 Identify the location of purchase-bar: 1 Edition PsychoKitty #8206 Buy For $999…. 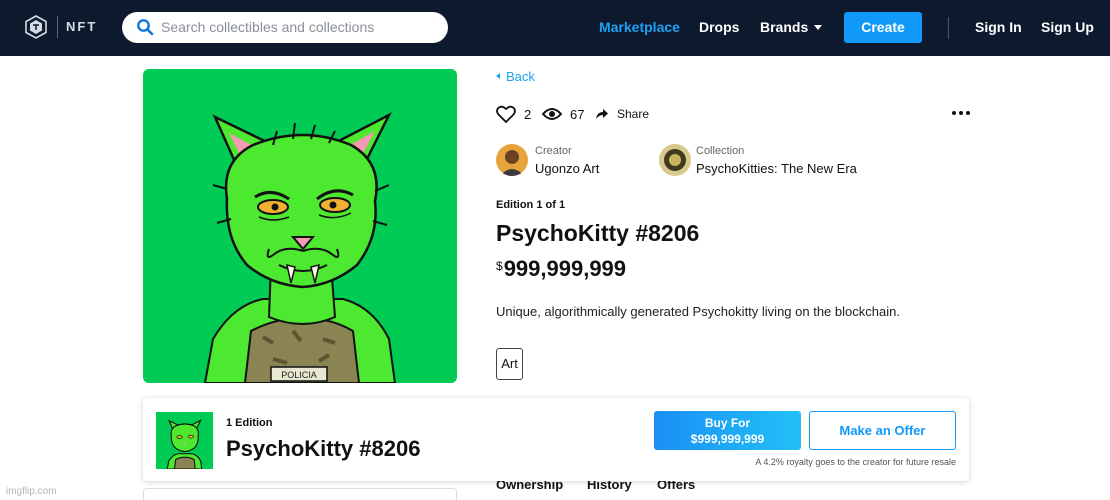
(556, 439).